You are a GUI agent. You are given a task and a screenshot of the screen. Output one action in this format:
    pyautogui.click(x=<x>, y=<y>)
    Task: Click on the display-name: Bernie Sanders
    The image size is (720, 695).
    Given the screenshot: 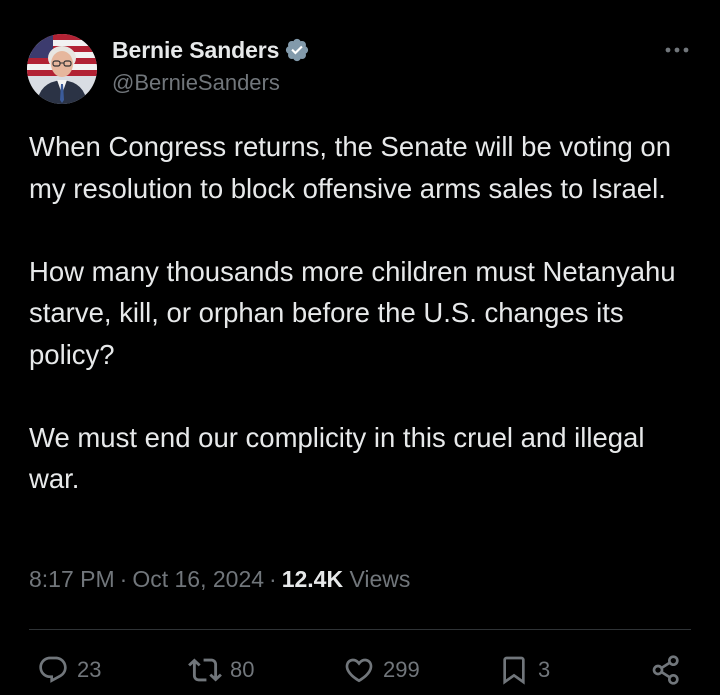 What is the action you would take?
    pyautogui.click(x=195, y=50)
    